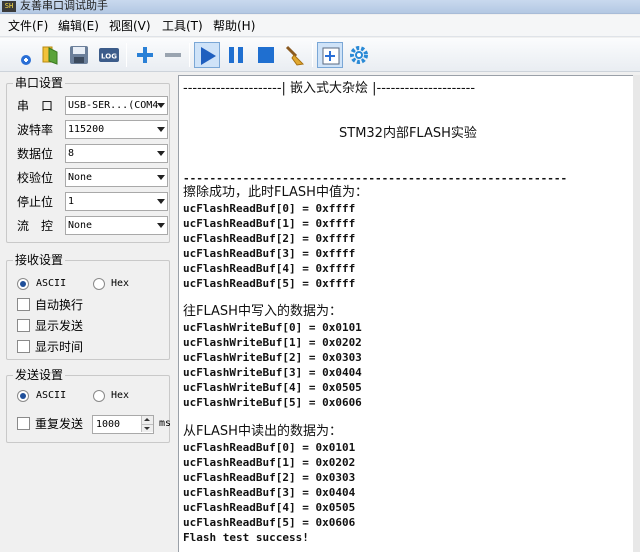 This screenshot has height=552, width=640. What do you see at coordinates (262, 311) in the screenshot?
I see `terminal-line: 往FLASH中写入的数据为：` at bounding box center [262, 311].